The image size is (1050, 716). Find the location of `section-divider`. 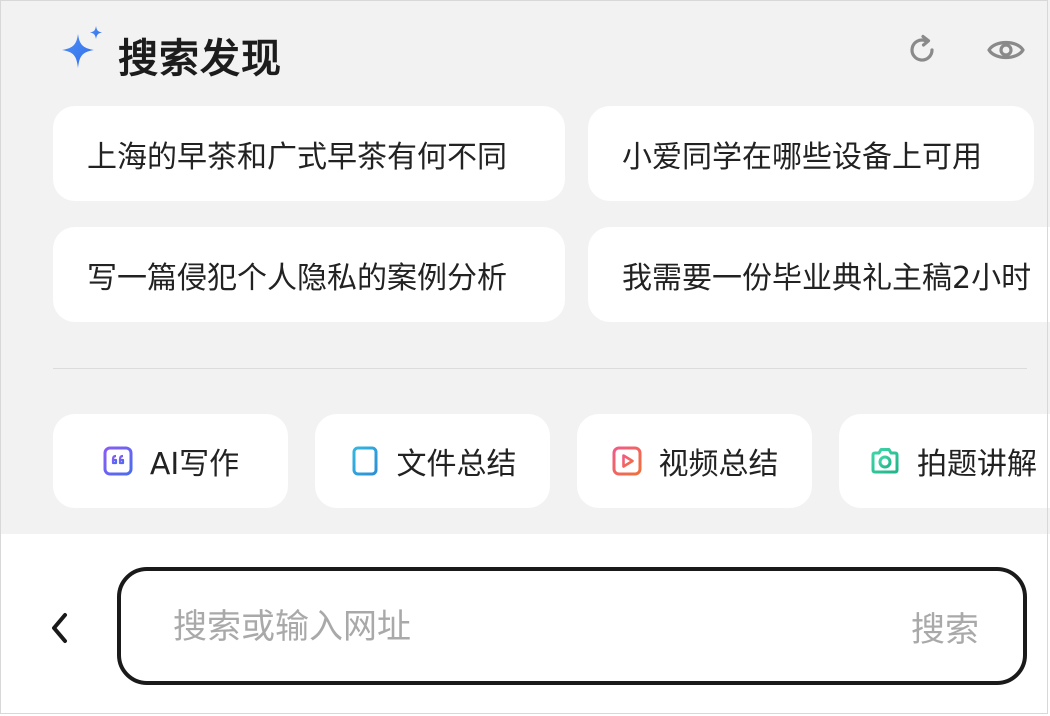

section-divider is located at coordinates (540, 368).